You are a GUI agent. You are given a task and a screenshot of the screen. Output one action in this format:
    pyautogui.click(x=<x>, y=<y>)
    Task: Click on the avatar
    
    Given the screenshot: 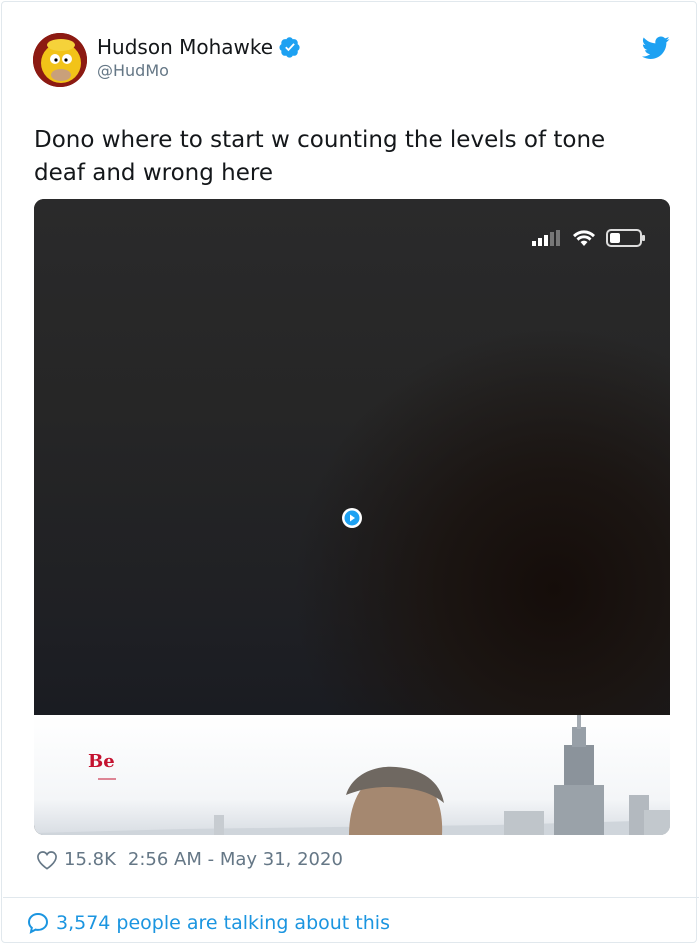 What is the action you would take?
    pyautogui.click(x=60, y=60)
    